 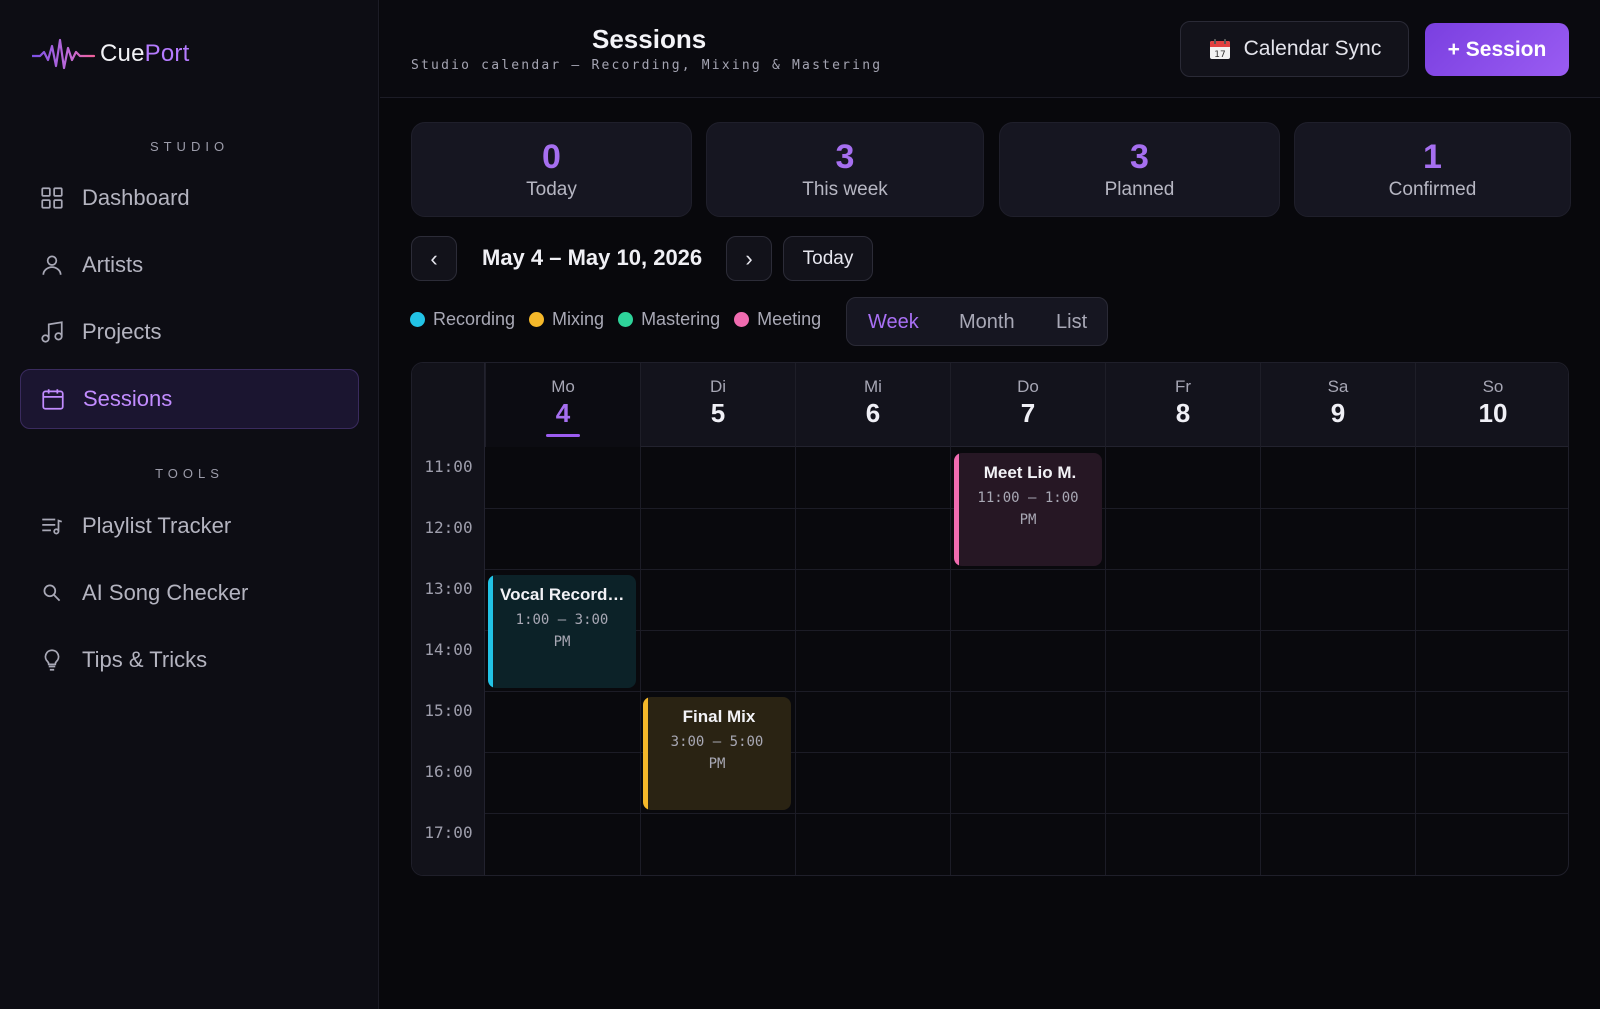 I want to click on hour-label: 12:00, so click(x=448, y=527).